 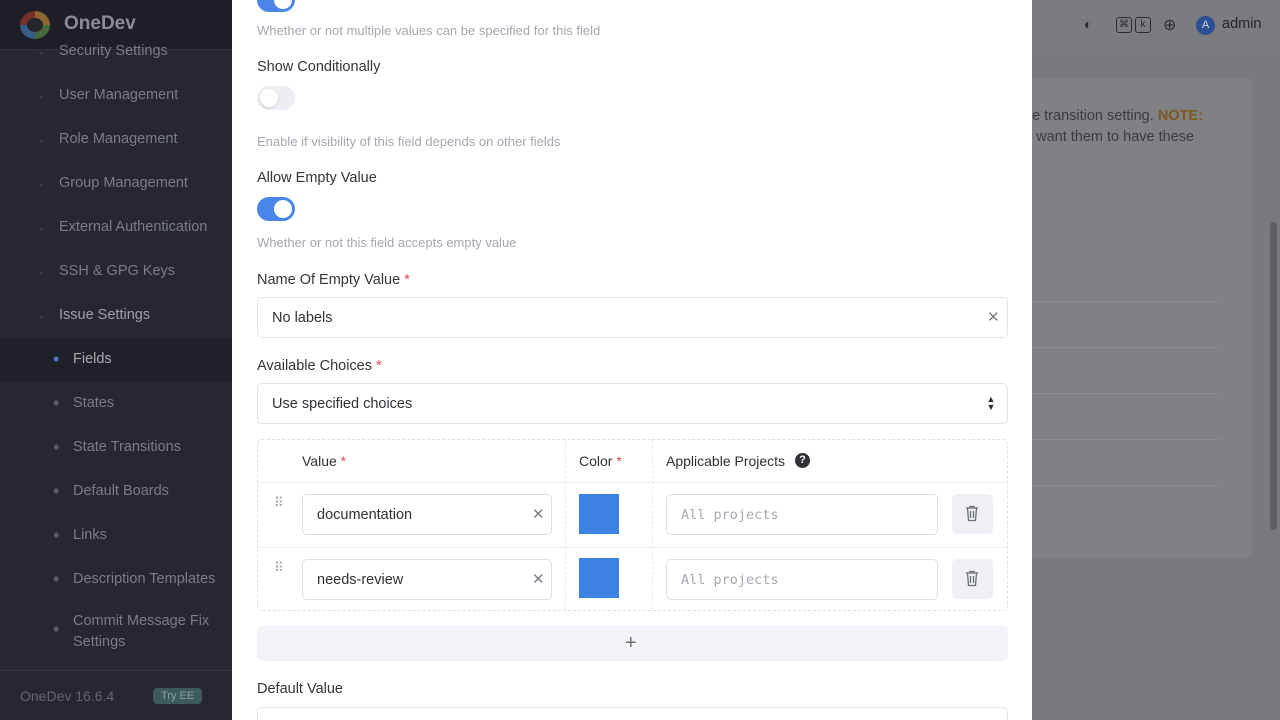 I want to click on sidebar-item-label: State Transitions, so click(x=127, y=447).